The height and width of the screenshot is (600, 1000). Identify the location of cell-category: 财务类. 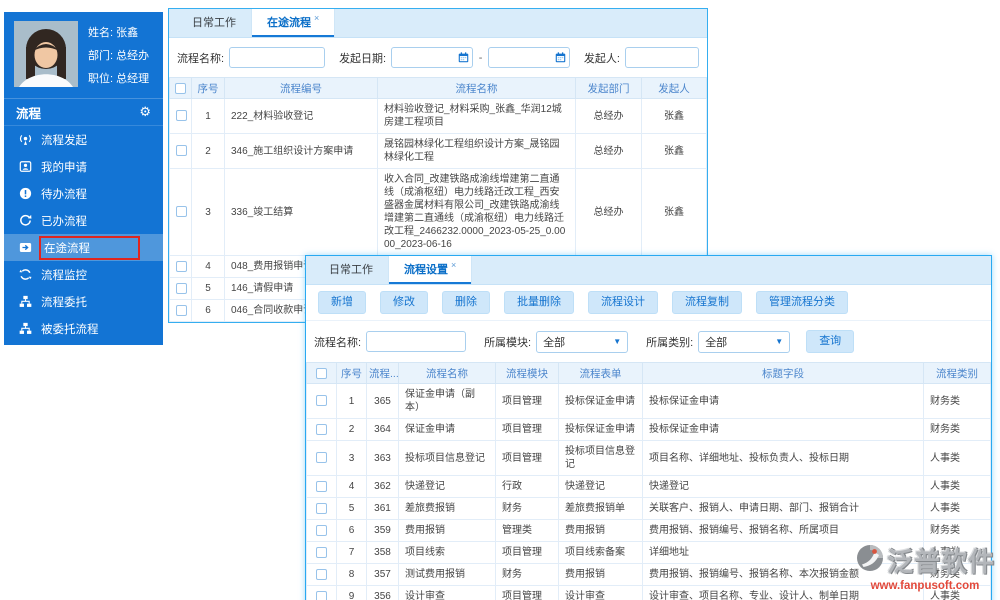
(957, 530).